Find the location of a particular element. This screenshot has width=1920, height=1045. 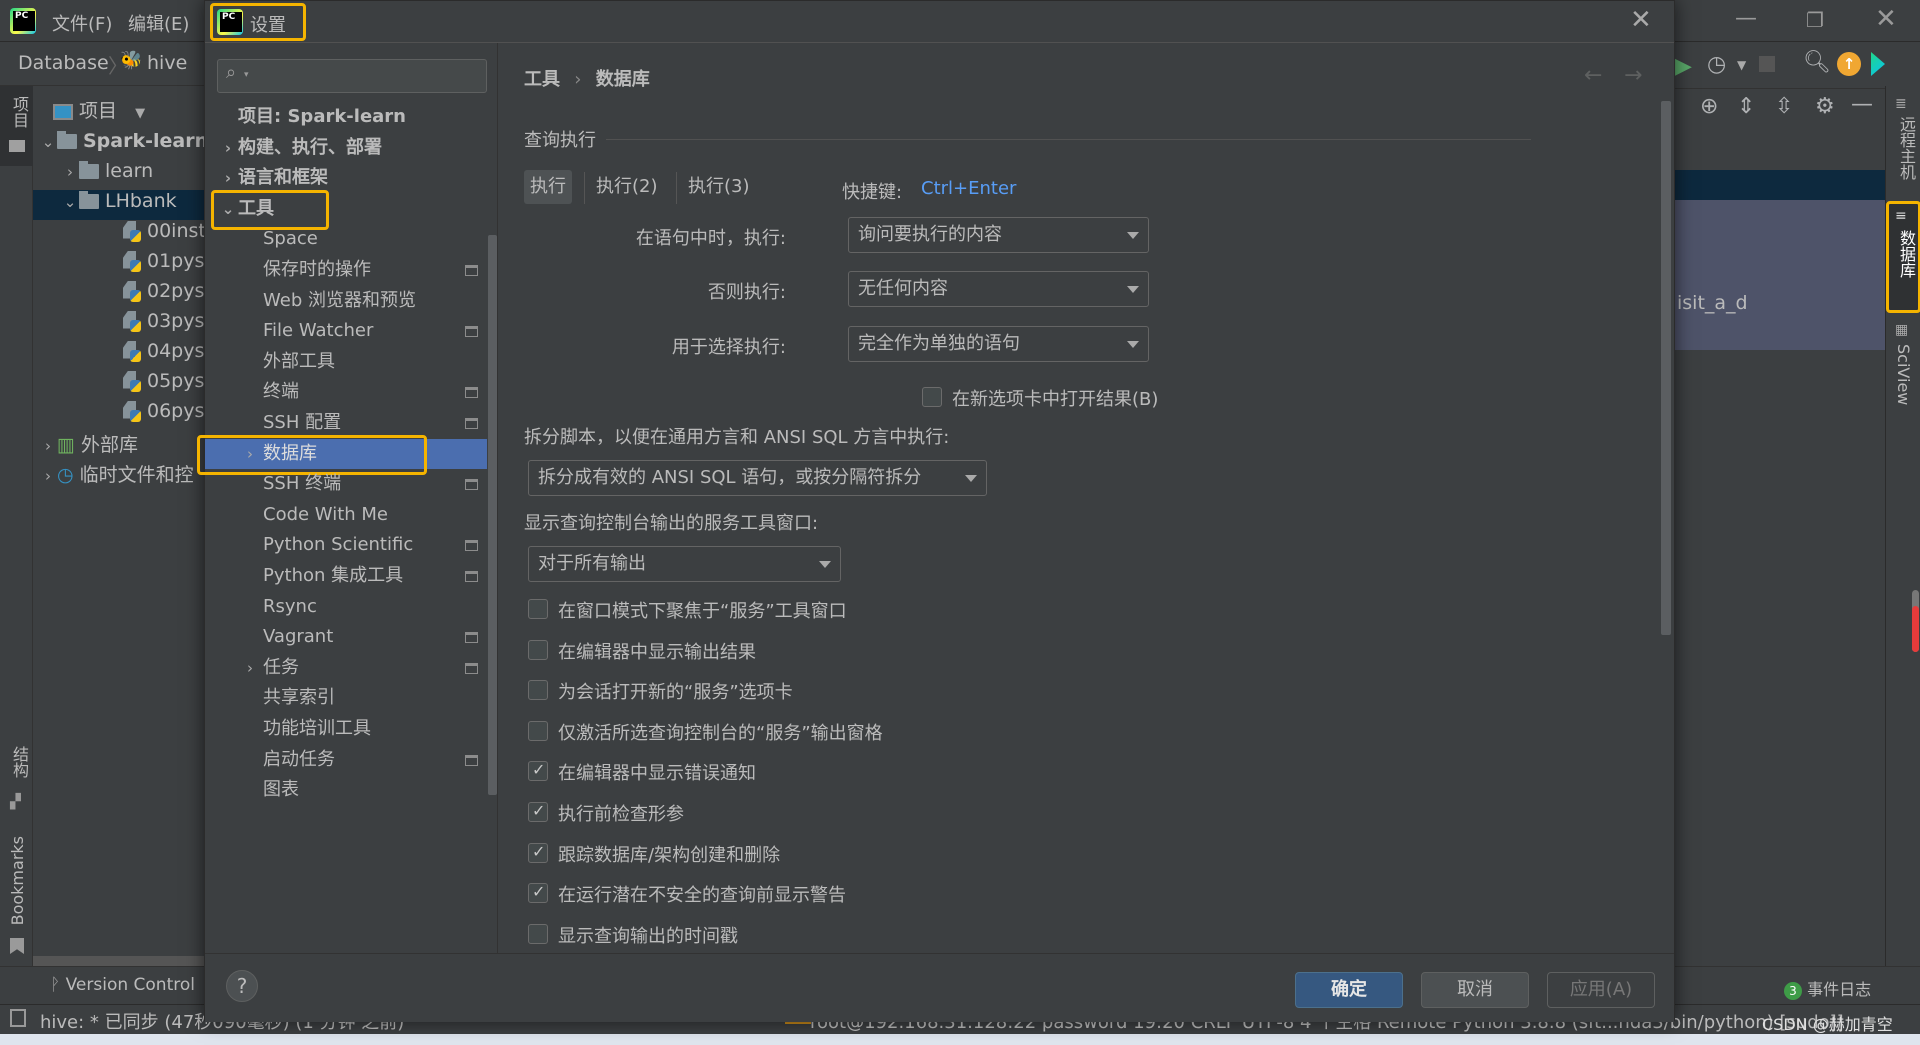

settings-tree-item: 图表 is located at coordinates (346, 790).